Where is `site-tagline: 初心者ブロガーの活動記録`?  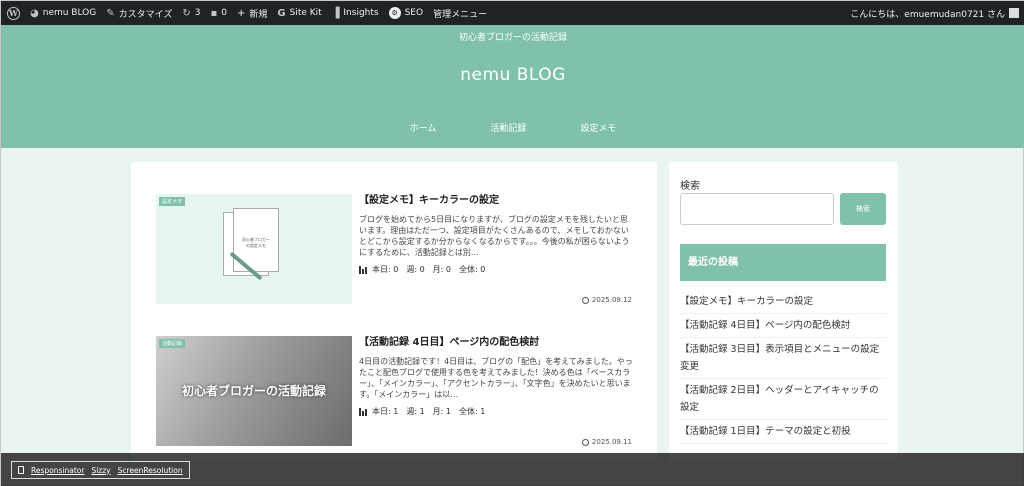
site-tagline: 初心者ブロガーの活動記録 is located at coordinates (512, 38).